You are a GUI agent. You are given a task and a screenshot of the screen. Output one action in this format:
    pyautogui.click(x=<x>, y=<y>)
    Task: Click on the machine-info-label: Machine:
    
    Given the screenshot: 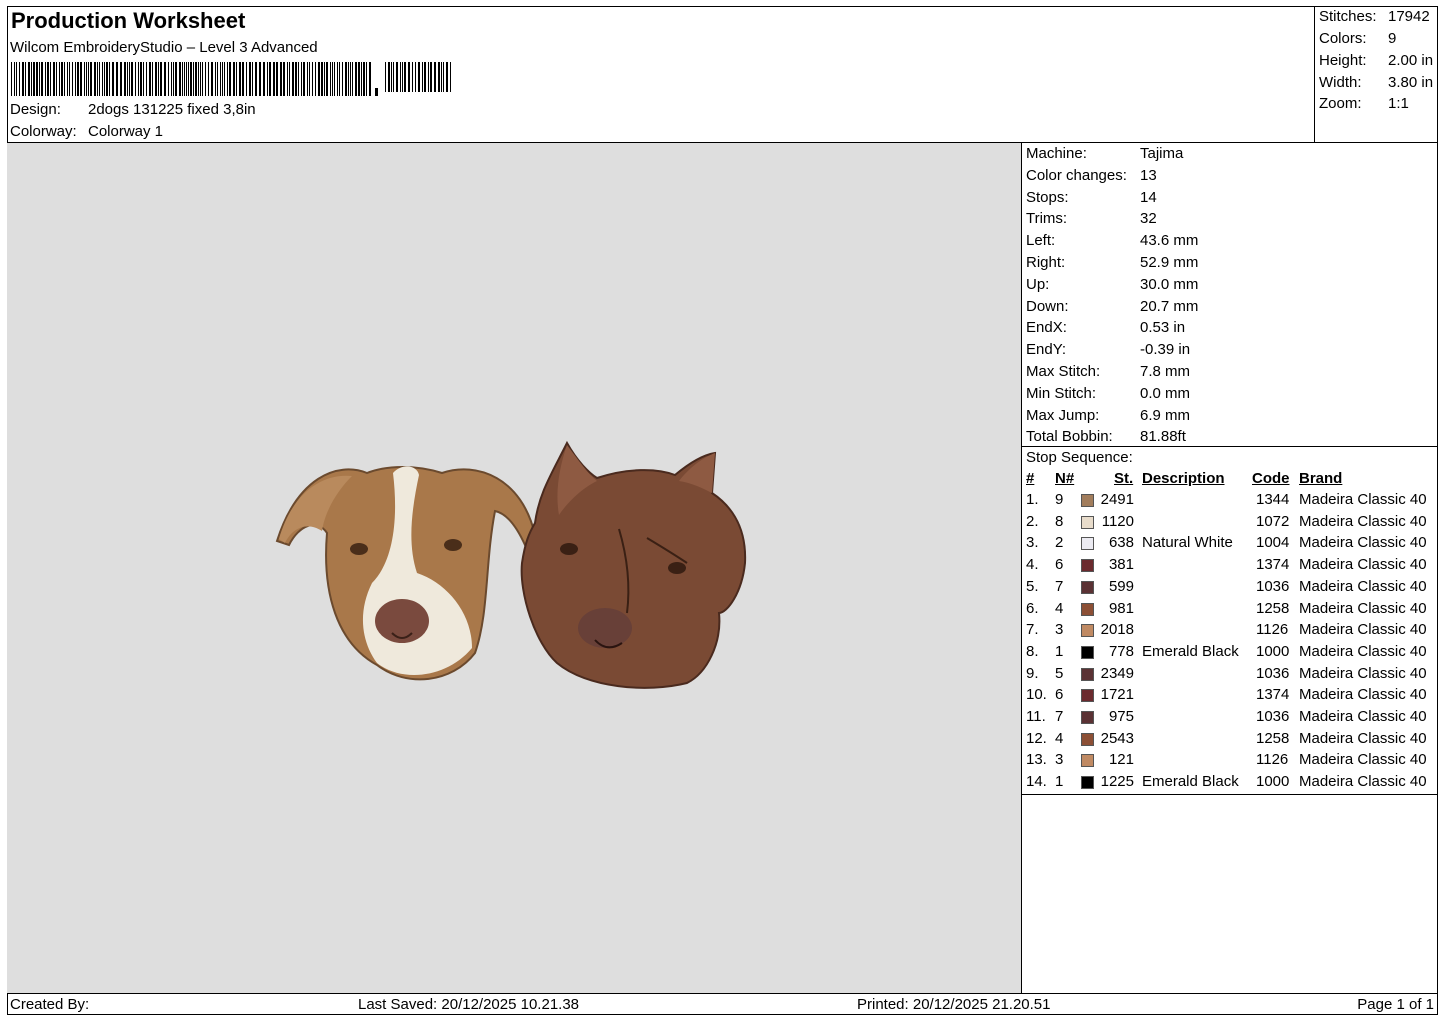 What is the action you would take?
    pyautogui.click(x=1056, y=153)
    